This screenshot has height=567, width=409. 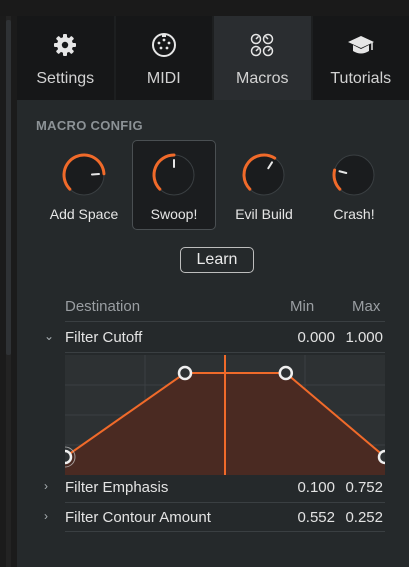 I want to click on destination-row-filter-contour-amount: › Filter Contour Amount 0.552 0.252, so click(x=212, y=520).